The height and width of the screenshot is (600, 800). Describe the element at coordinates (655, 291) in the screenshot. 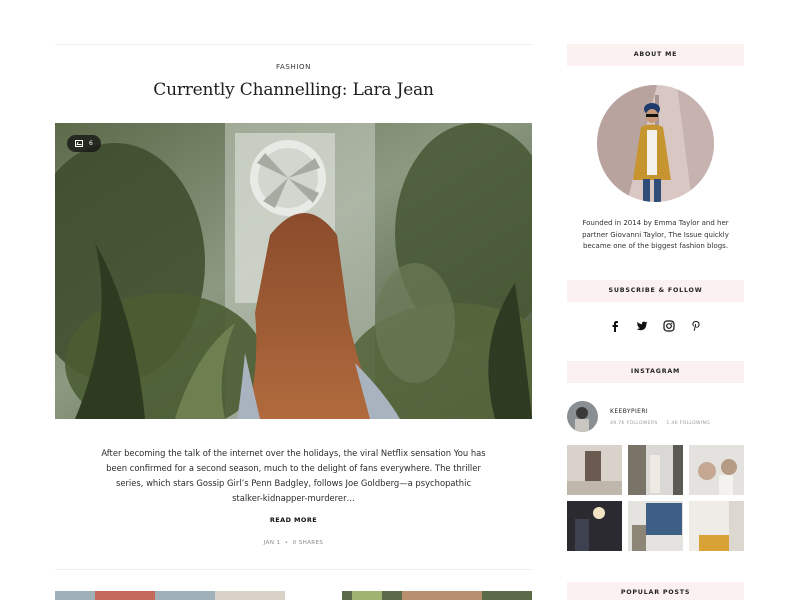

I see `widget-title-subscribe: SUBSCRIBE & FOLLOW` at that location.